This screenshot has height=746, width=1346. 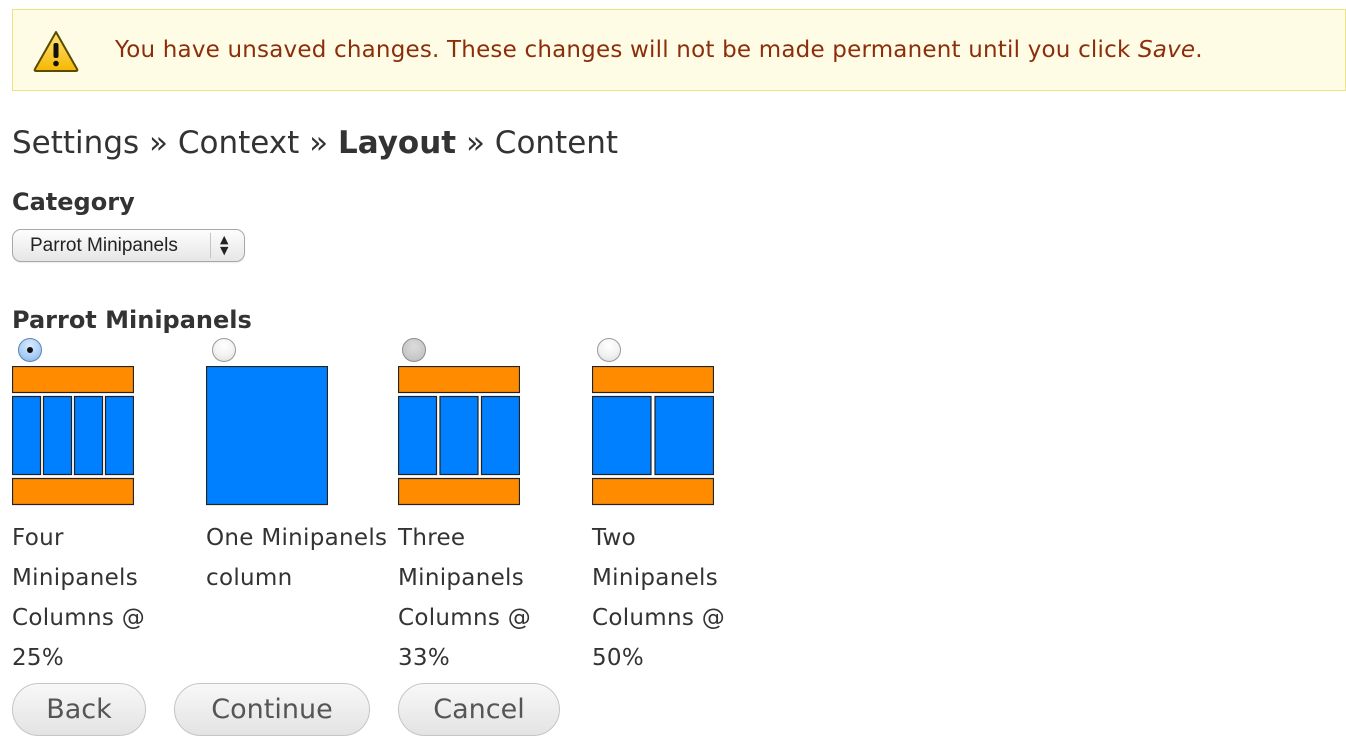 I want to click on two-columns-layout-icon, so click(x=653, y=436).